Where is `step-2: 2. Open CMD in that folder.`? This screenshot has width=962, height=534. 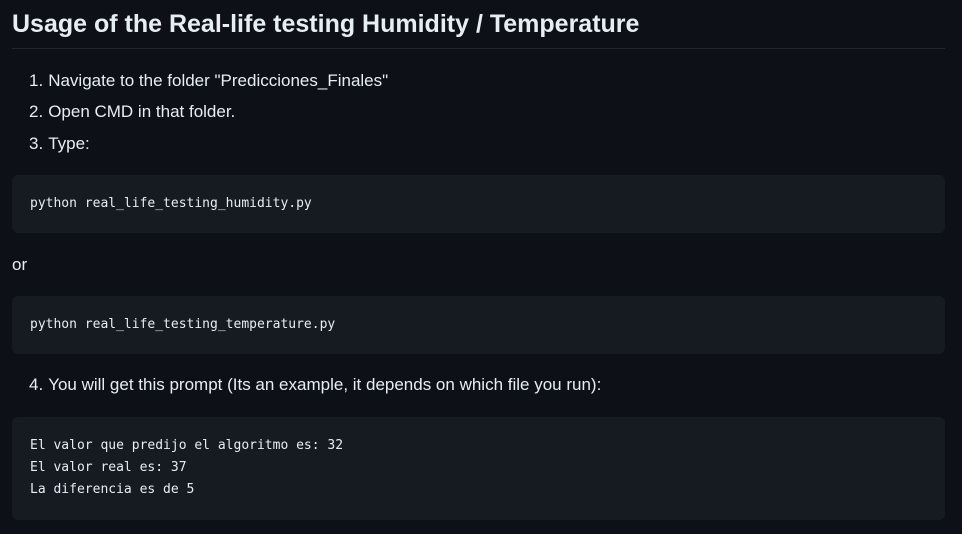
step-2: 2. Open CMD in that folder. is located at coordinates (132, 112).